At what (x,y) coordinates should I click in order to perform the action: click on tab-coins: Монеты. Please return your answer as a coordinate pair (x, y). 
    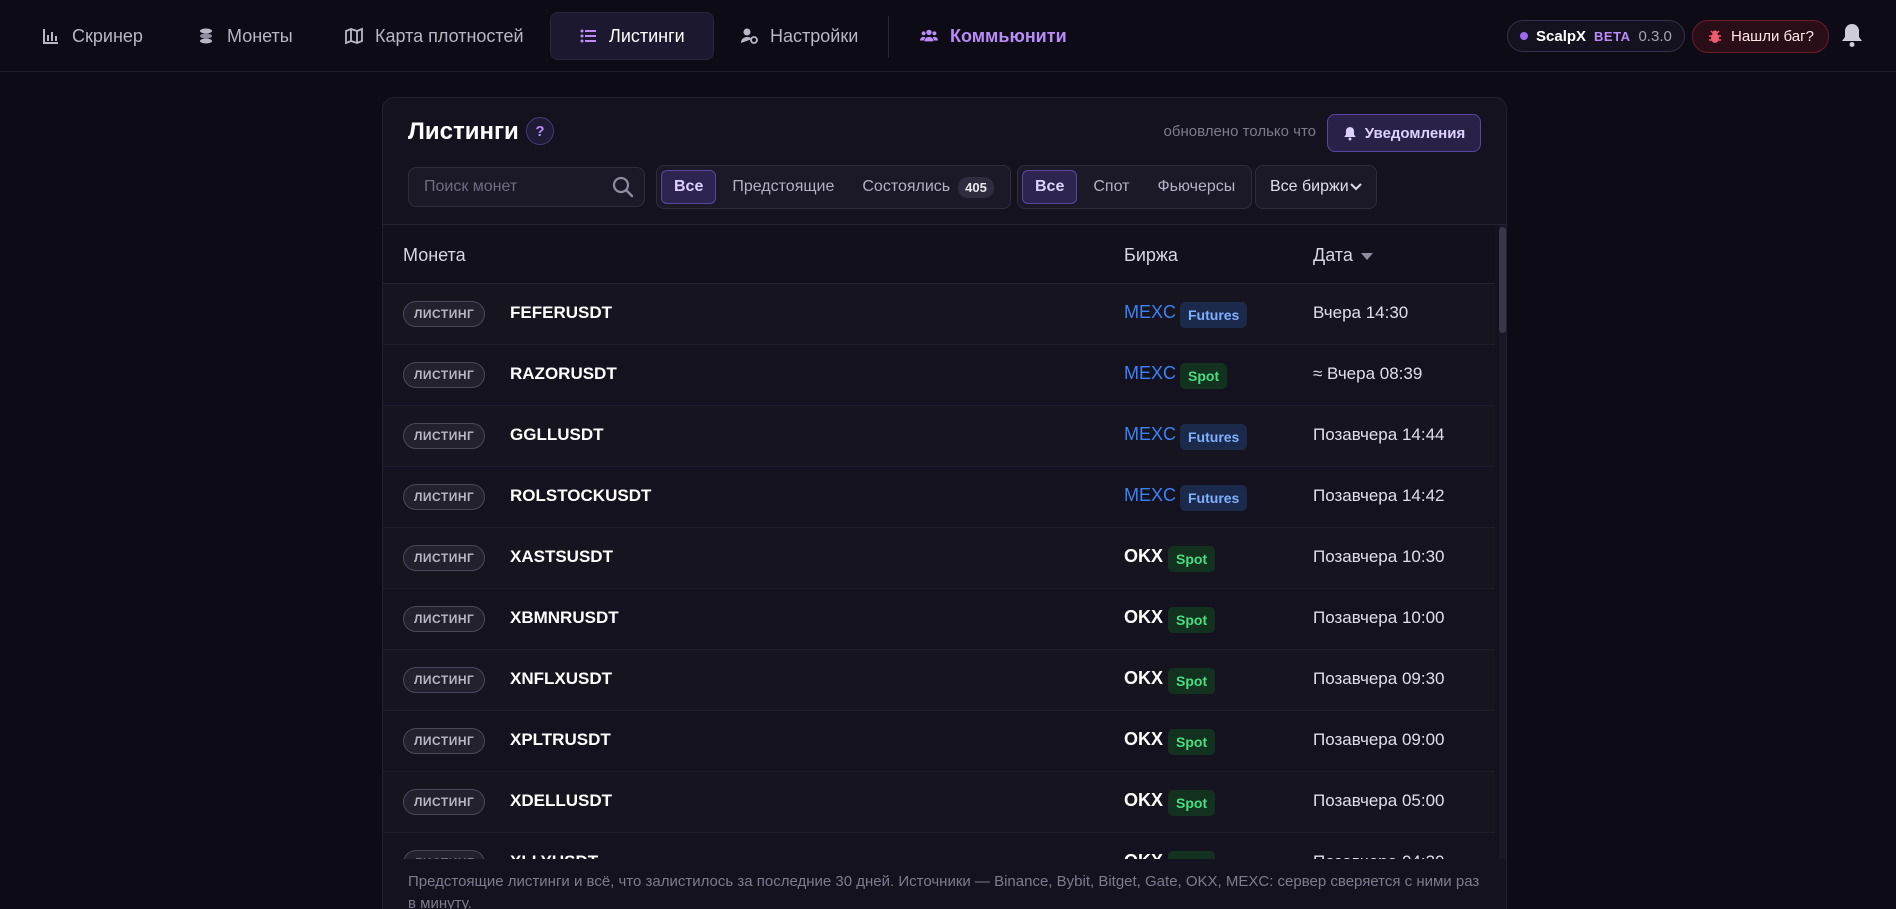
    Looking at the image, I should click on (245, 36).